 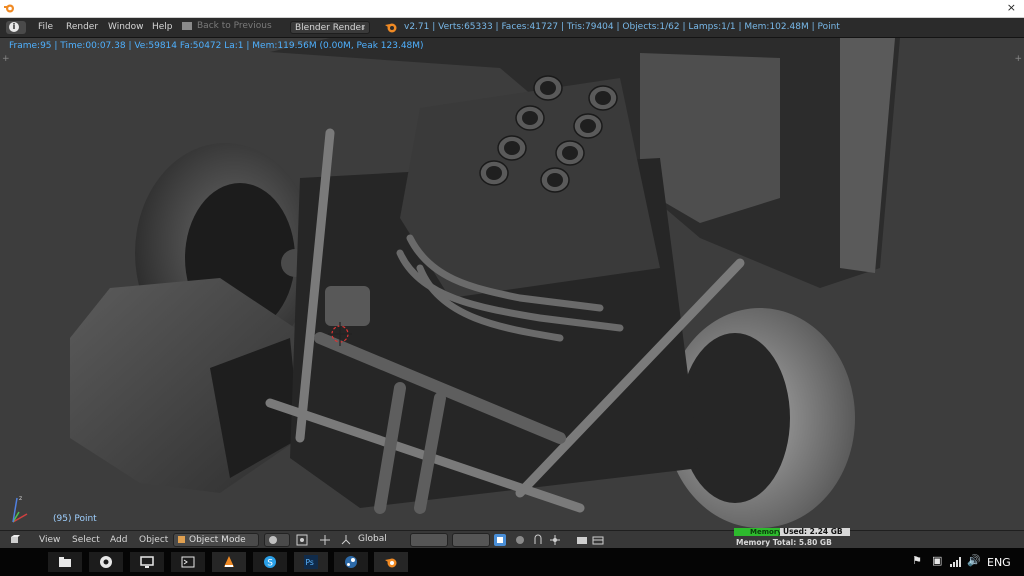 I want to click on back-to-previous-label: Back to Previous, so click(x=234, y=26).